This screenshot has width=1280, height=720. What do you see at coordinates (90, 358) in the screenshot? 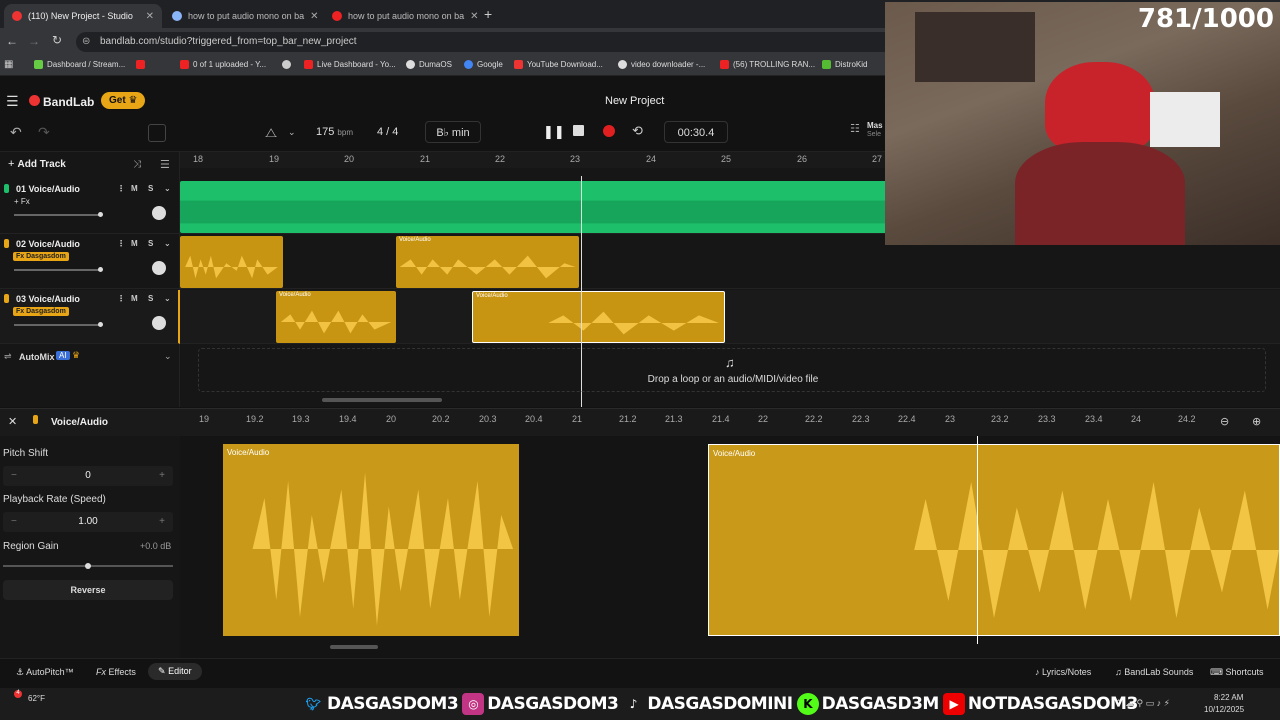
I see `automix-row: ⇌ AutoMix AI ♛ ⌄` at bounding box center [90, 358].